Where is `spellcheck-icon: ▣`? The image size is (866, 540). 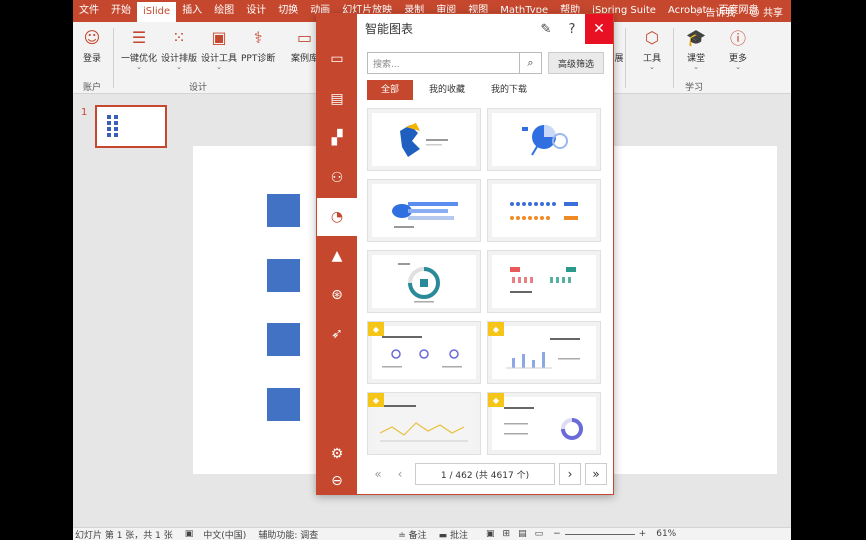 spellcheck-icon: ▣ is located at coordinates (189, 534).